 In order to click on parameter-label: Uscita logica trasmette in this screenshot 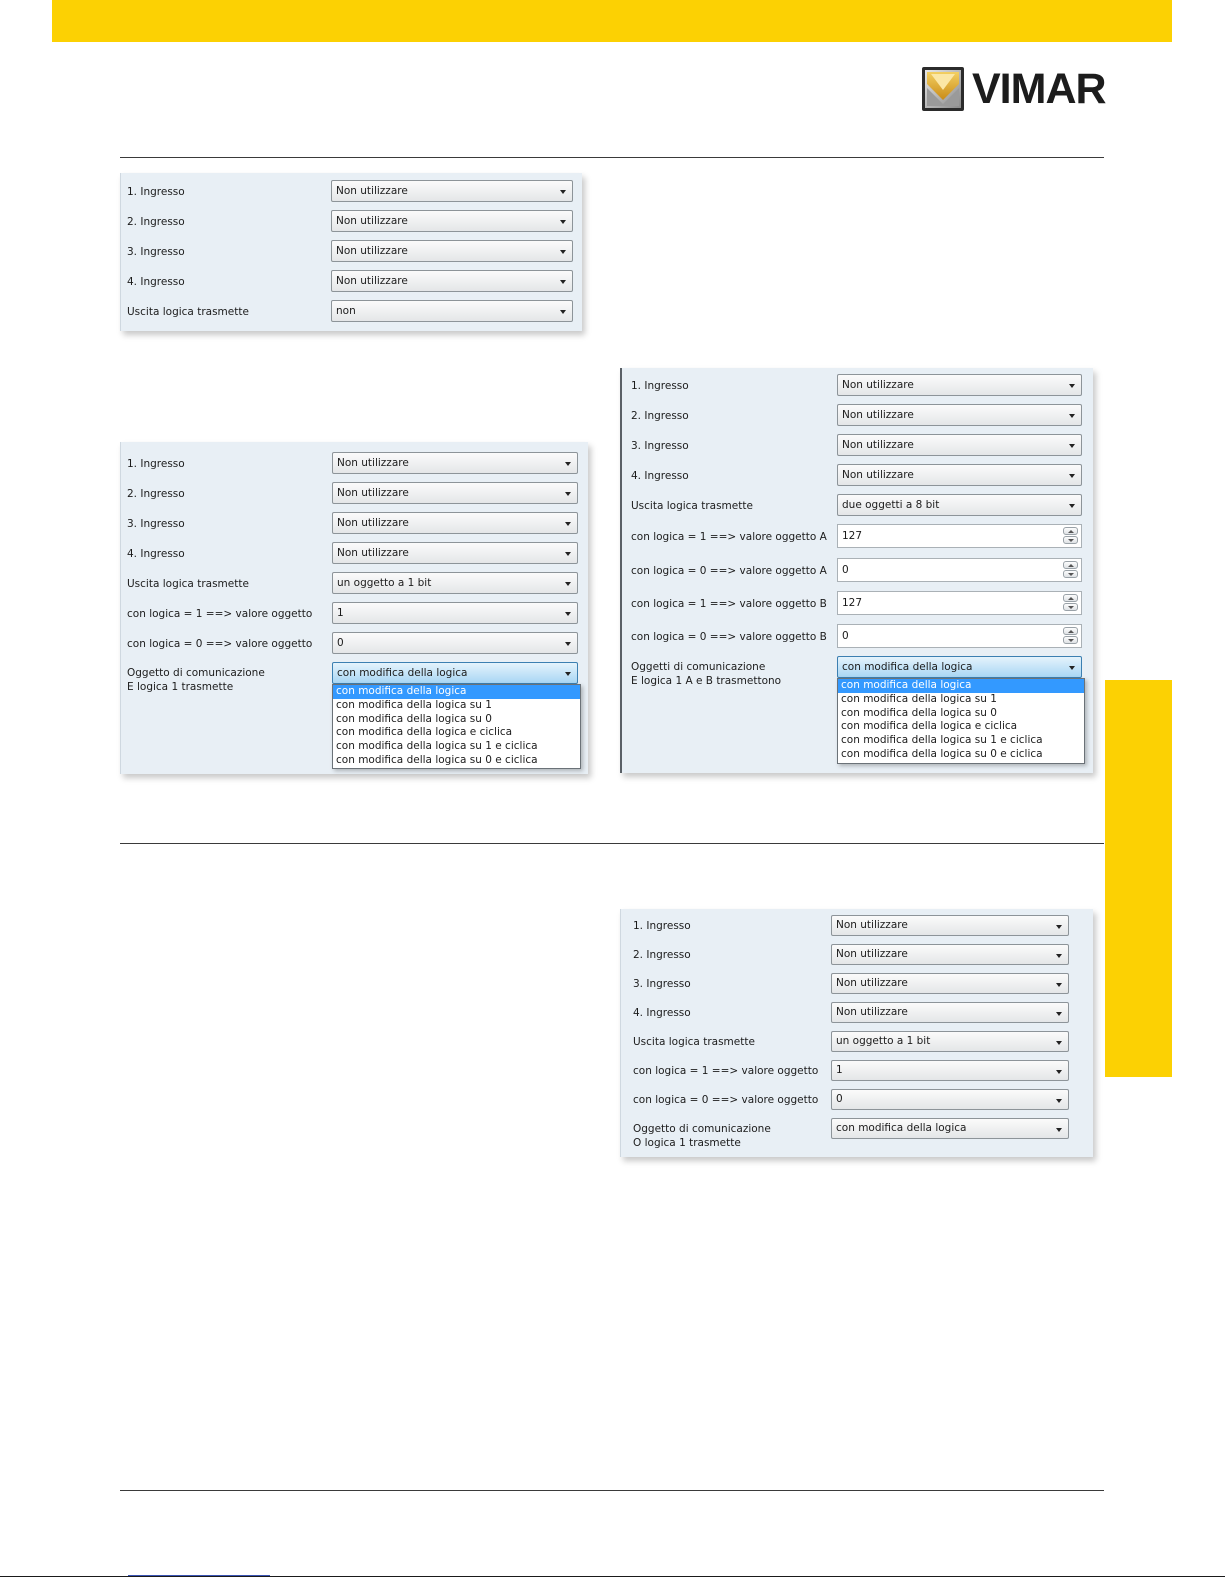, I will do `click(188, 584)`.